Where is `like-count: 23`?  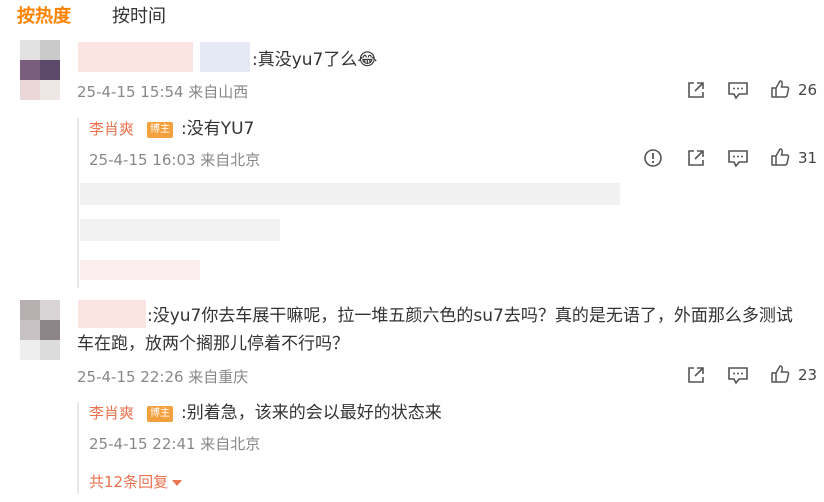
like-count: 23 is located at coordinates (808, 375).